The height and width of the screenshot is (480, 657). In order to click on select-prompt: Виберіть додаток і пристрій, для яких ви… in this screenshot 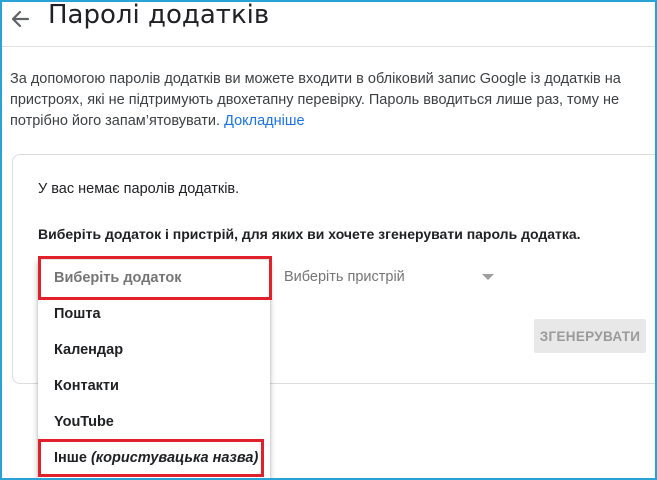, I will do `click(309, 234)`.